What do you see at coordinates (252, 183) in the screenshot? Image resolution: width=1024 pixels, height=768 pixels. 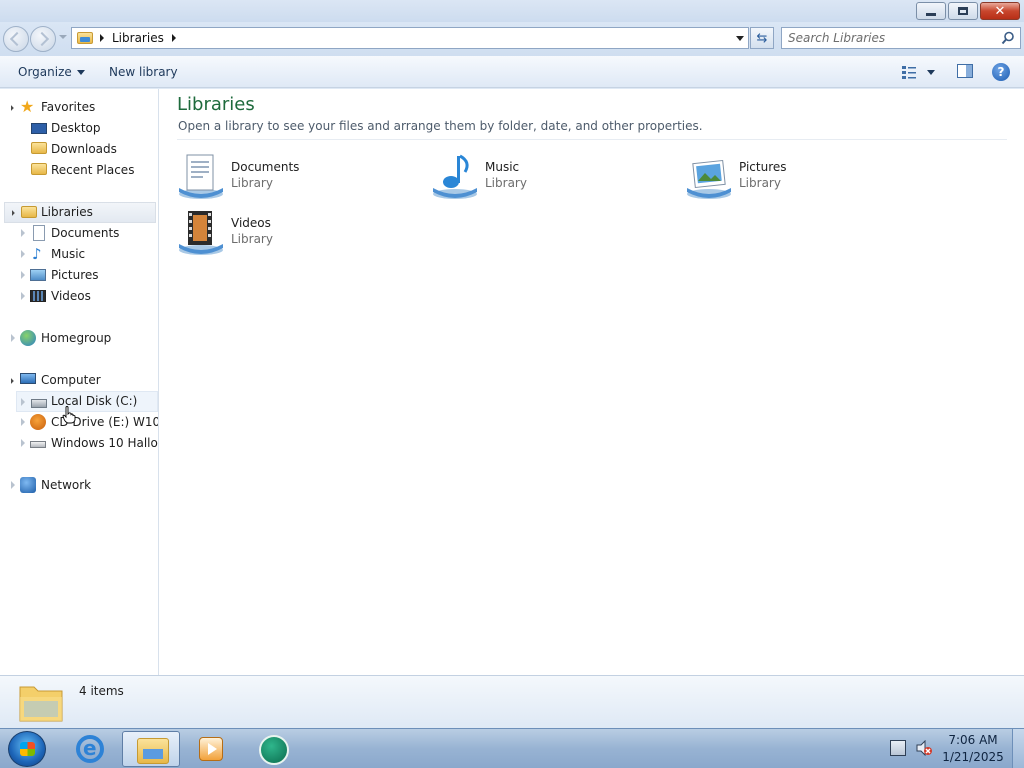 I see `library-type: Library` at bounding box center [252, 183].